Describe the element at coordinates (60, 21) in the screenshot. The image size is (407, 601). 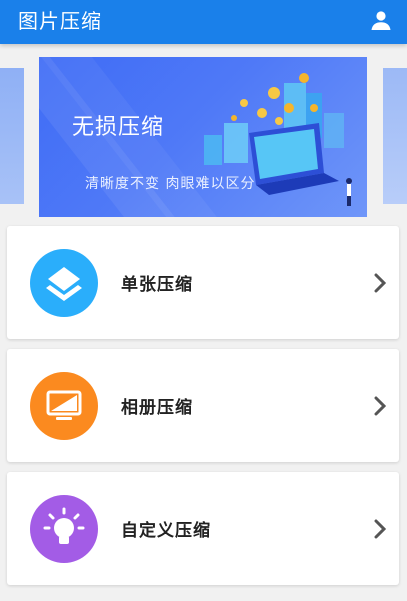
I see `page-title: 图片压缩` at that location.